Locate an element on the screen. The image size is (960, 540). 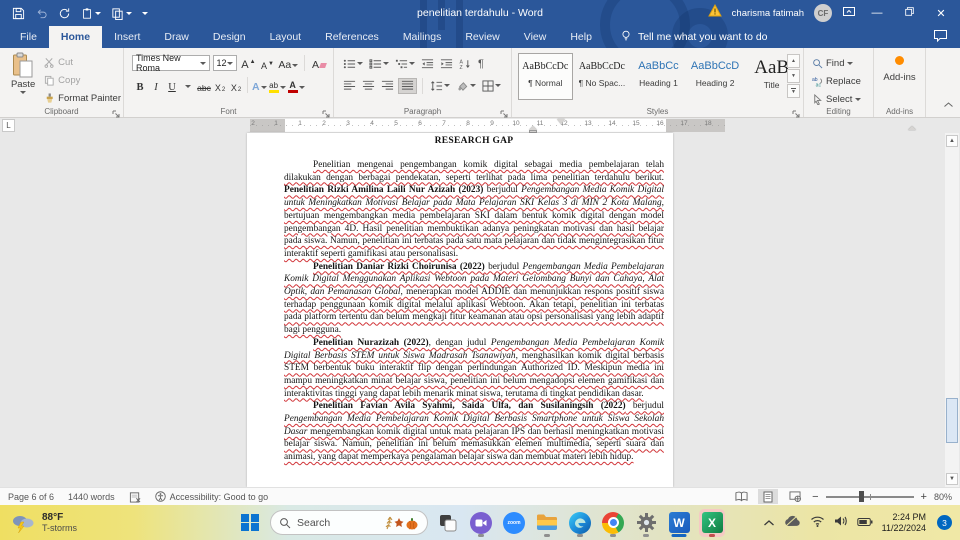
shading-button is located at coordinates (466, 86).